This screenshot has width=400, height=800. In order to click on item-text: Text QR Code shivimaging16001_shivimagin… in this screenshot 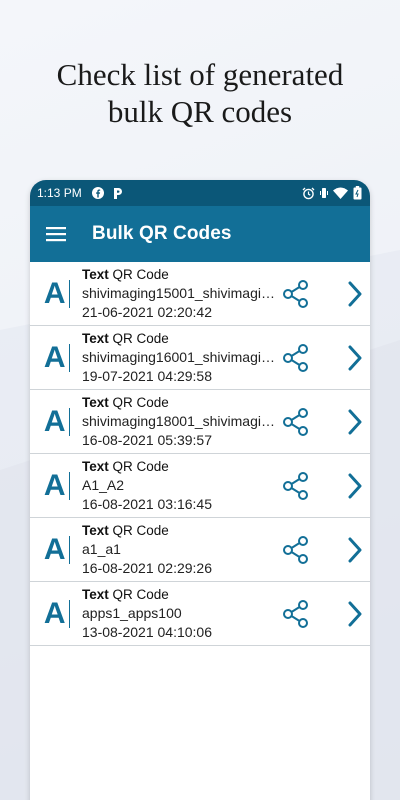, I will do `click(178, 358)`.